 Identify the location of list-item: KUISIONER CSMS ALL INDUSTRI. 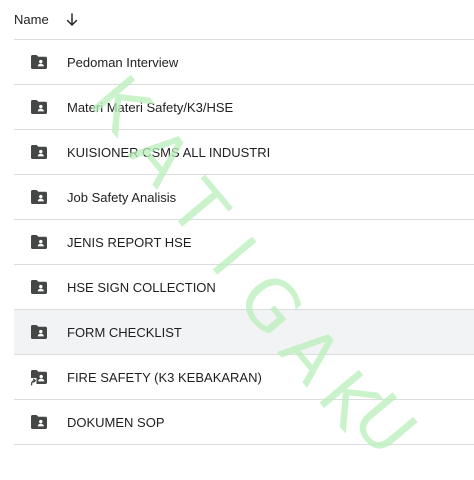
(244, 152).